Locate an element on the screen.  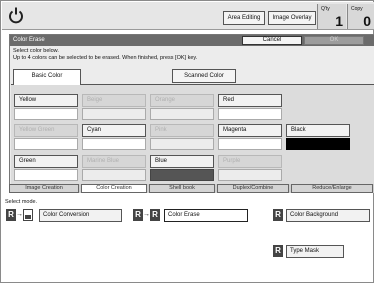
swatch-marine-blue is located at coordinates (114, 175).